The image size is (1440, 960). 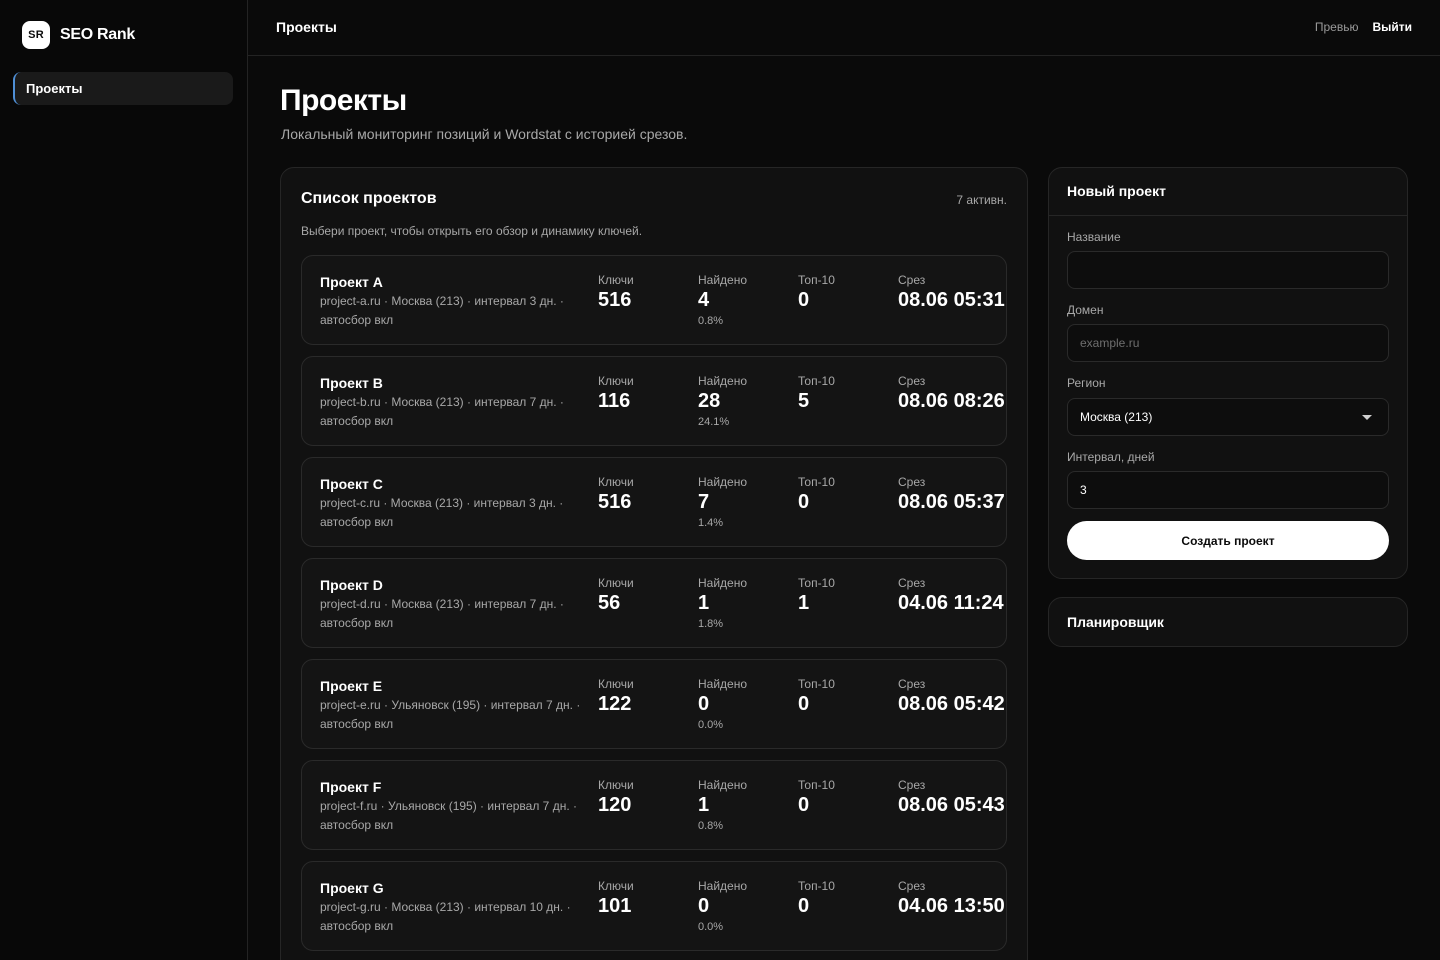 What do you see at coordinates (816, 595) in the screenshot?
I see `top10-stat: Топ-10 1` at bounding box center [816, 595].